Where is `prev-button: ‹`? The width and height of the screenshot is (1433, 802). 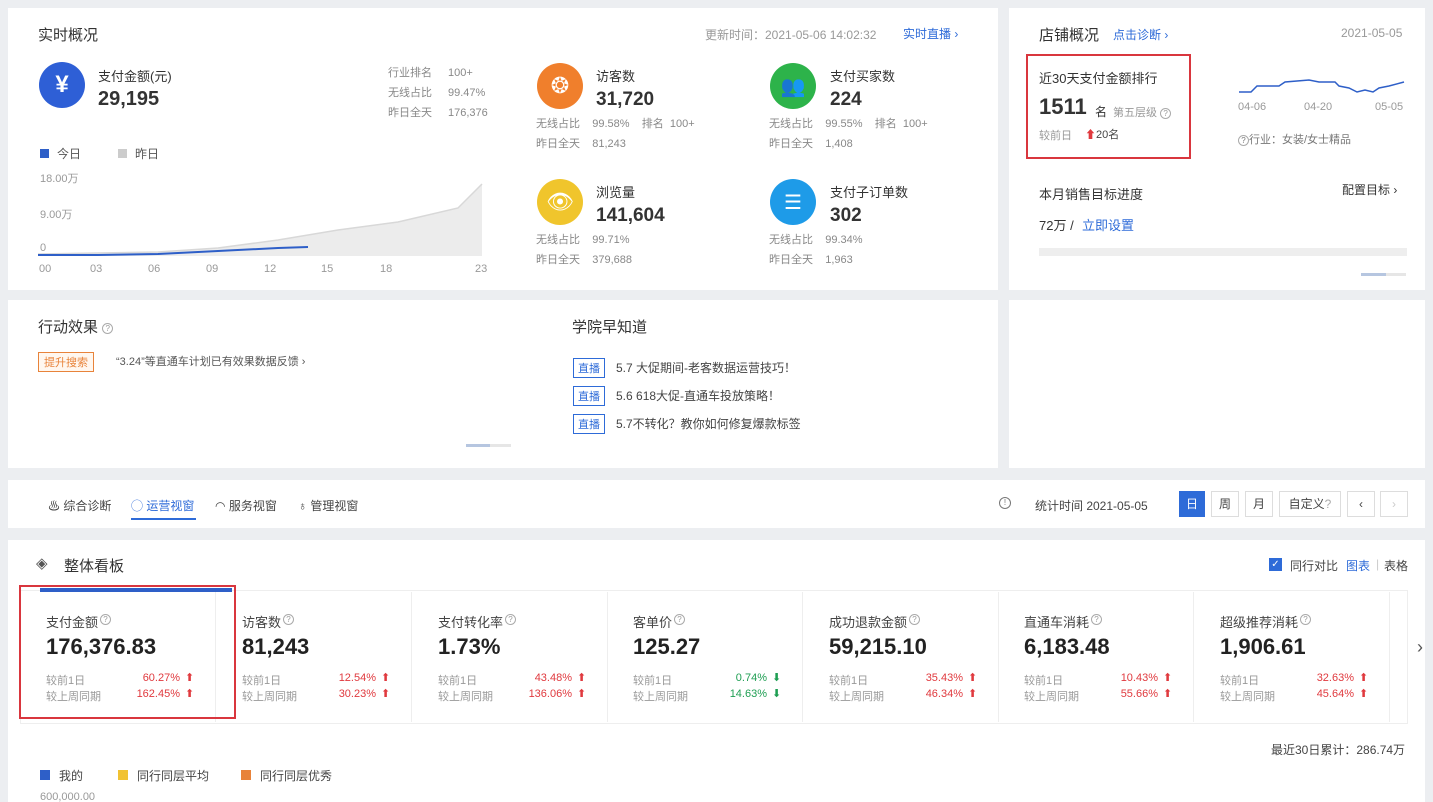 prev-button: ‹ is located at coordinates (1361, 504).